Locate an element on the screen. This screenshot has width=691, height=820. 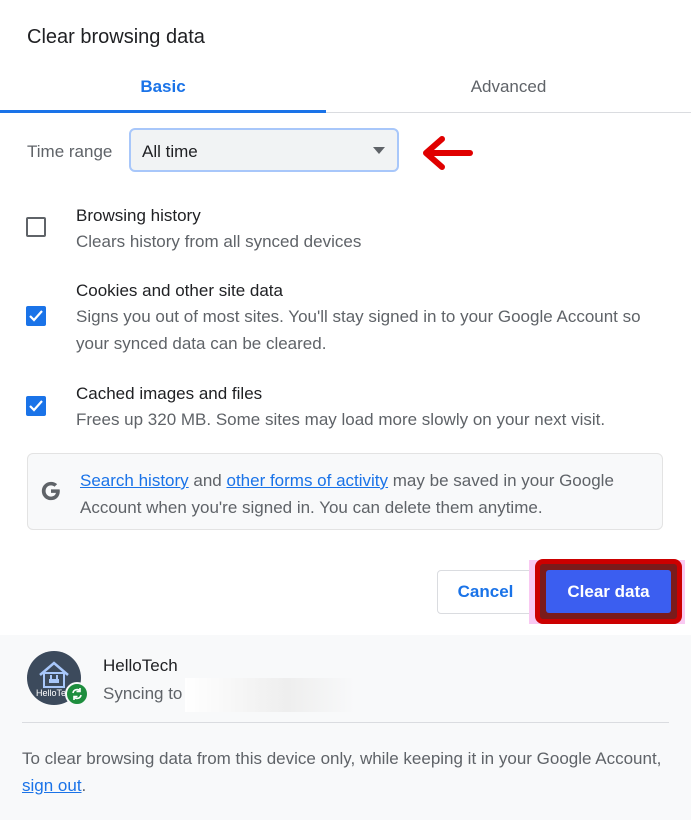
sync-status: Syncing to is located at coordinates (143, 693).